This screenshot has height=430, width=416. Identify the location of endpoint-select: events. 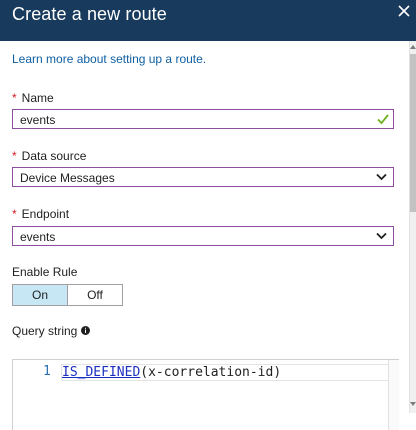
(203, 236).